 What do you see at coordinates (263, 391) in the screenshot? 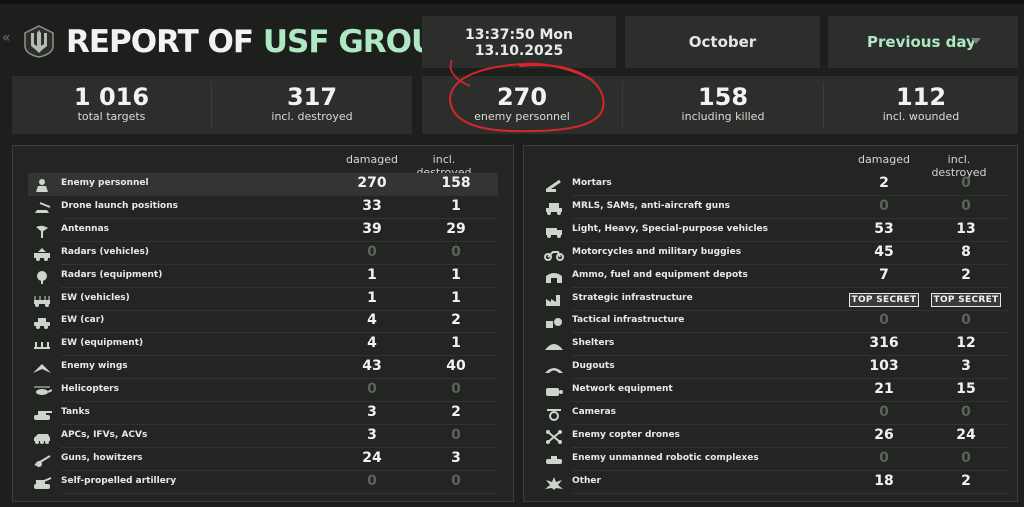
I see `table-row: Helicopters 0 0` at bounding box center [263, 391].